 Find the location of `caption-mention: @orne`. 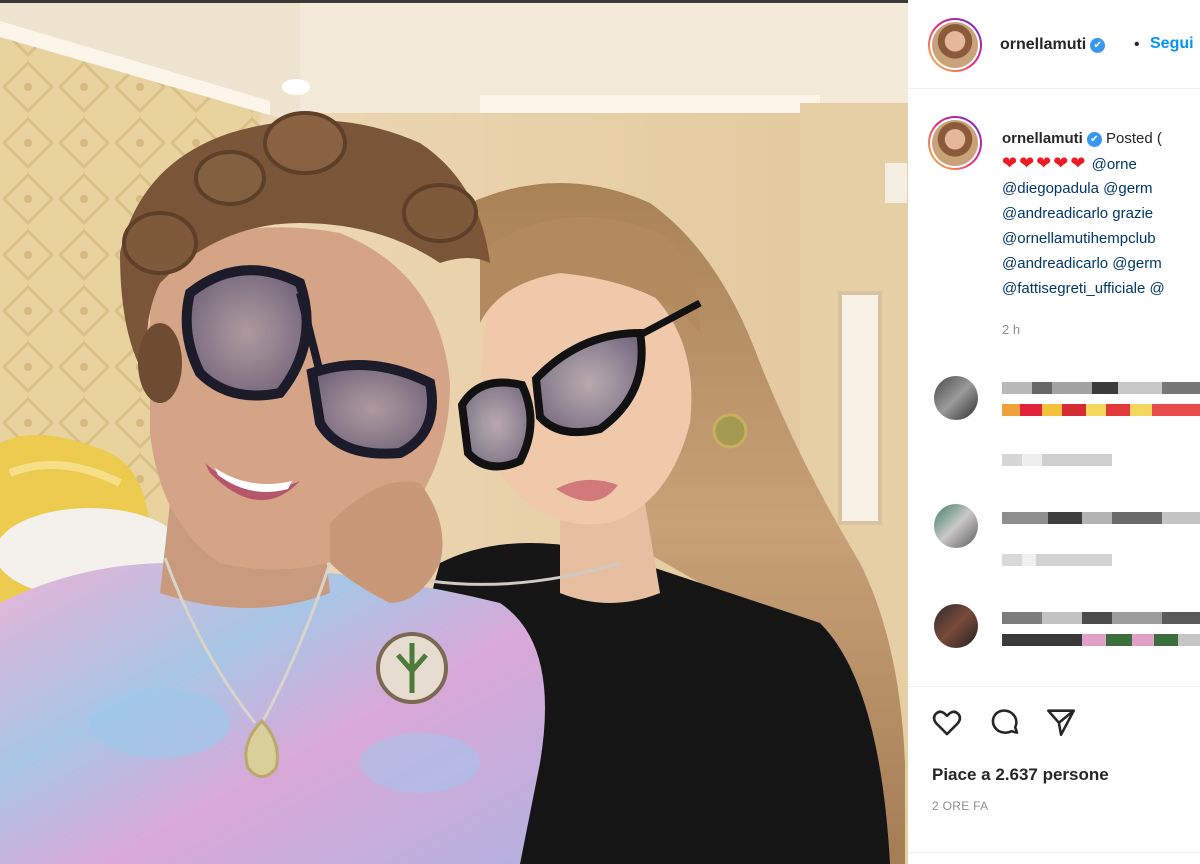

caption-mention: @orne is located at coordinates (1114, 164).